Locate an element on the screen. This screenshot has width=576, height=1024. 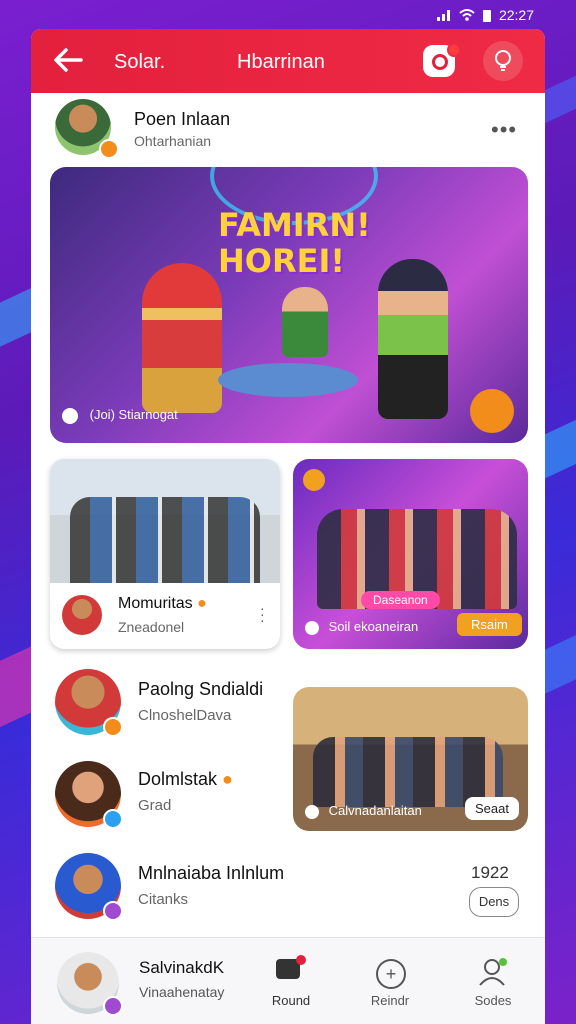
contact-action-button: Dens is located at coordinates (494, 902).